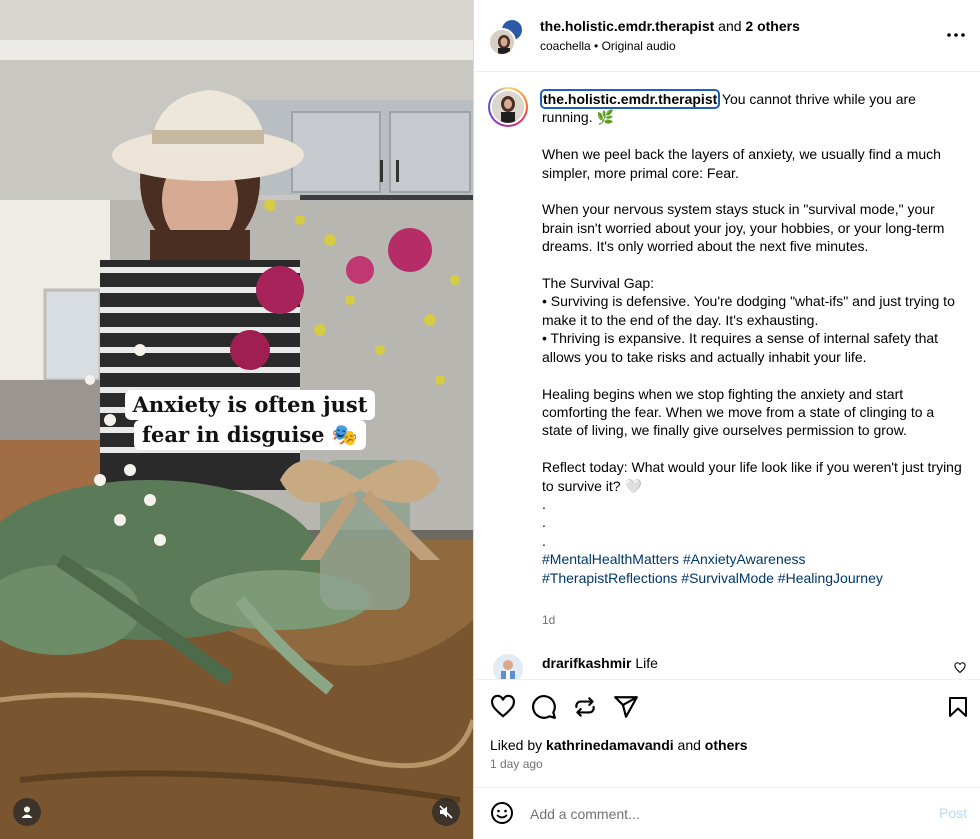 The image size is (980, 839). I want to click on audio-source: coachella, so click(565, 46).